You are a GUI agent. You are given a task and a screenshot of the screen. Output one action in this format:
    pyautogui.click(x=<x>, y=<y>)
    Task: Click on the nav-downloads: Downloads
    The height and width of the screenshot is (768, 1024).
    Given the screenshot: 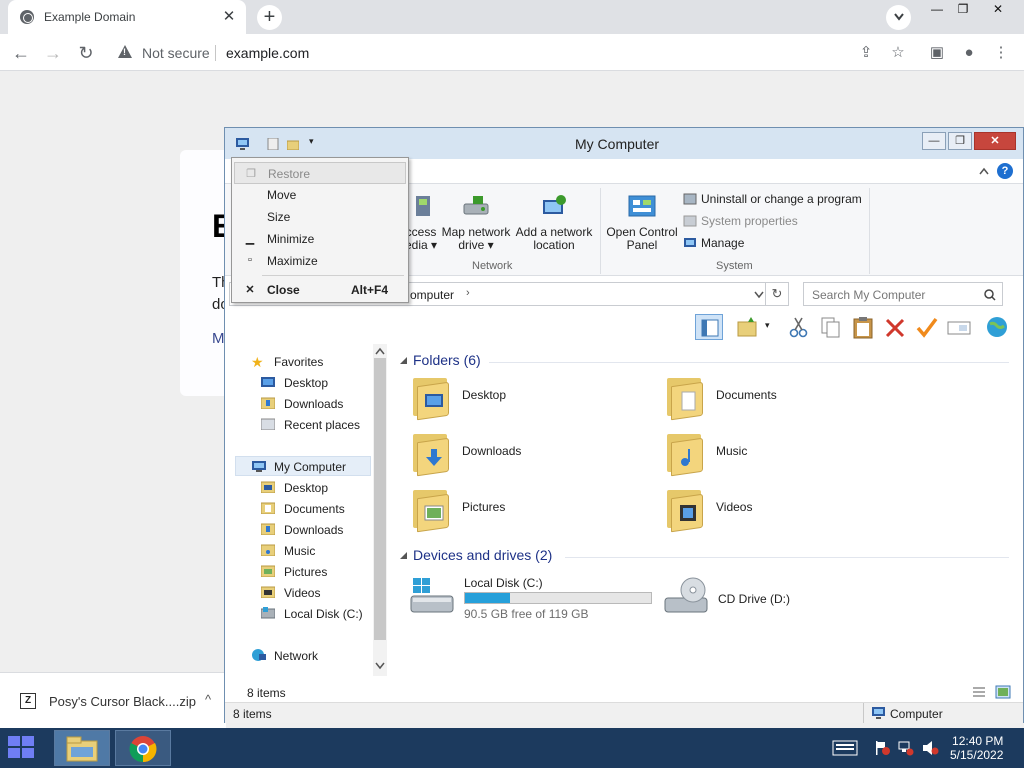 What is the action you would take?
    pyautogui.click(x=317, y=530)
    